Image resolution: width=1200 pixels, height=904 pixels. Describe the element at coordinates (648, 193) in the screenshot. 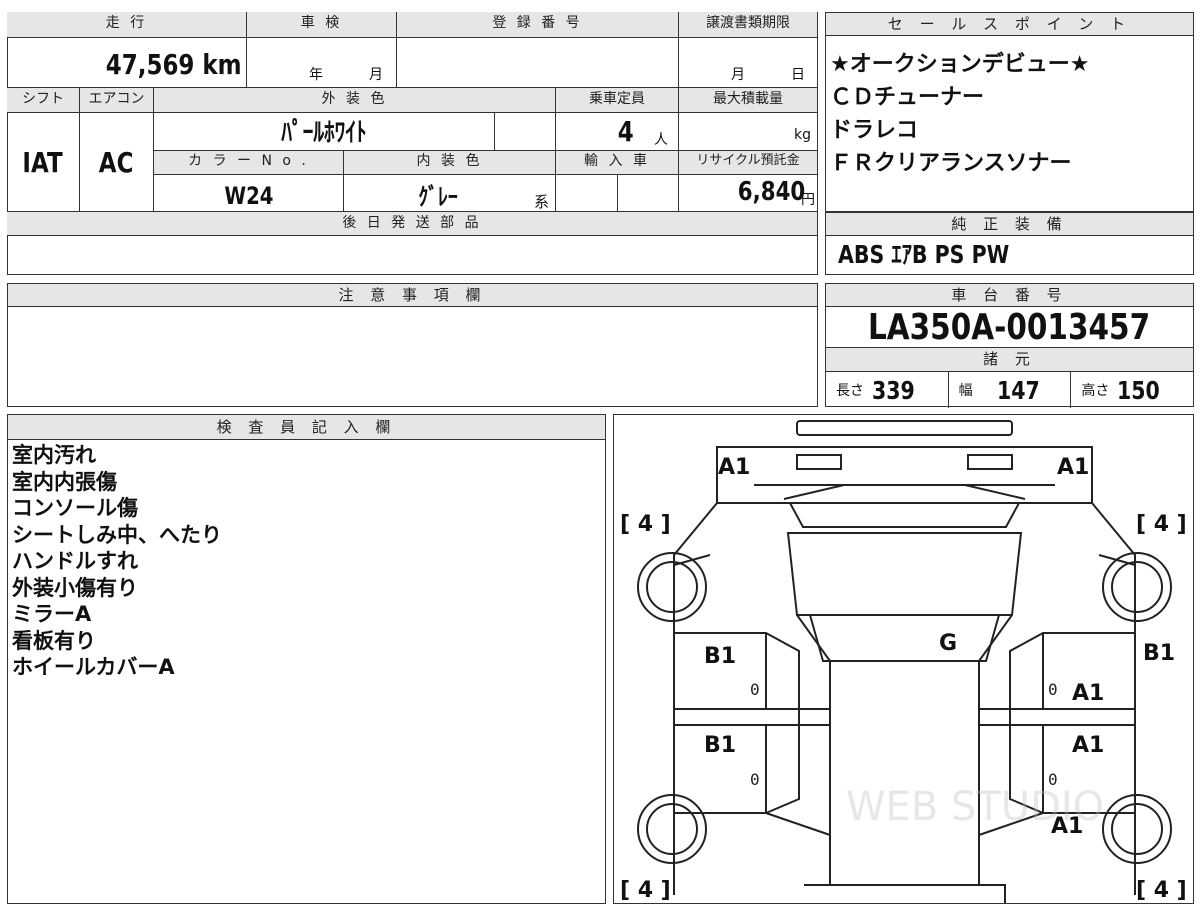

I see `import-cell-b` at that location.